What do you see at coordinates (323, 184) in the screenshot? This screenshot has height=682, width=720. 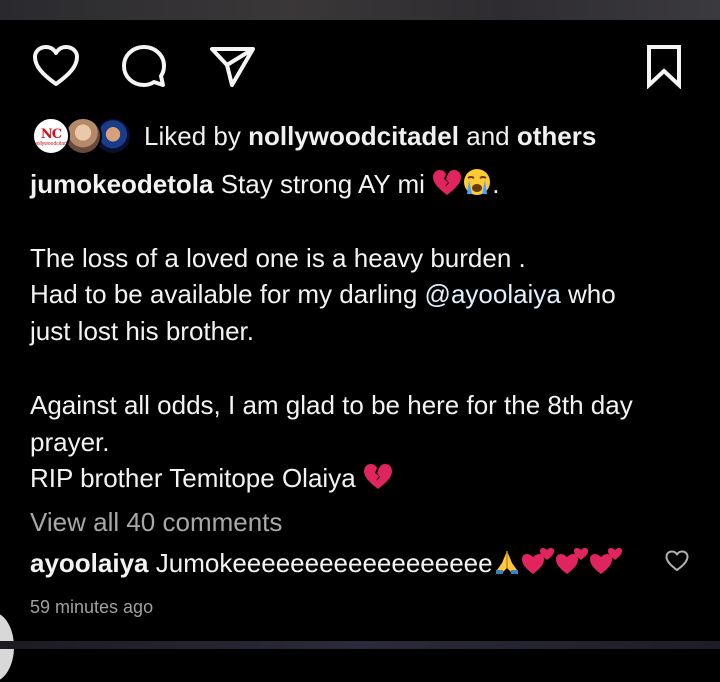 I see `caption-line1: Stay strong AY mi` at bounding box center [323, 184].